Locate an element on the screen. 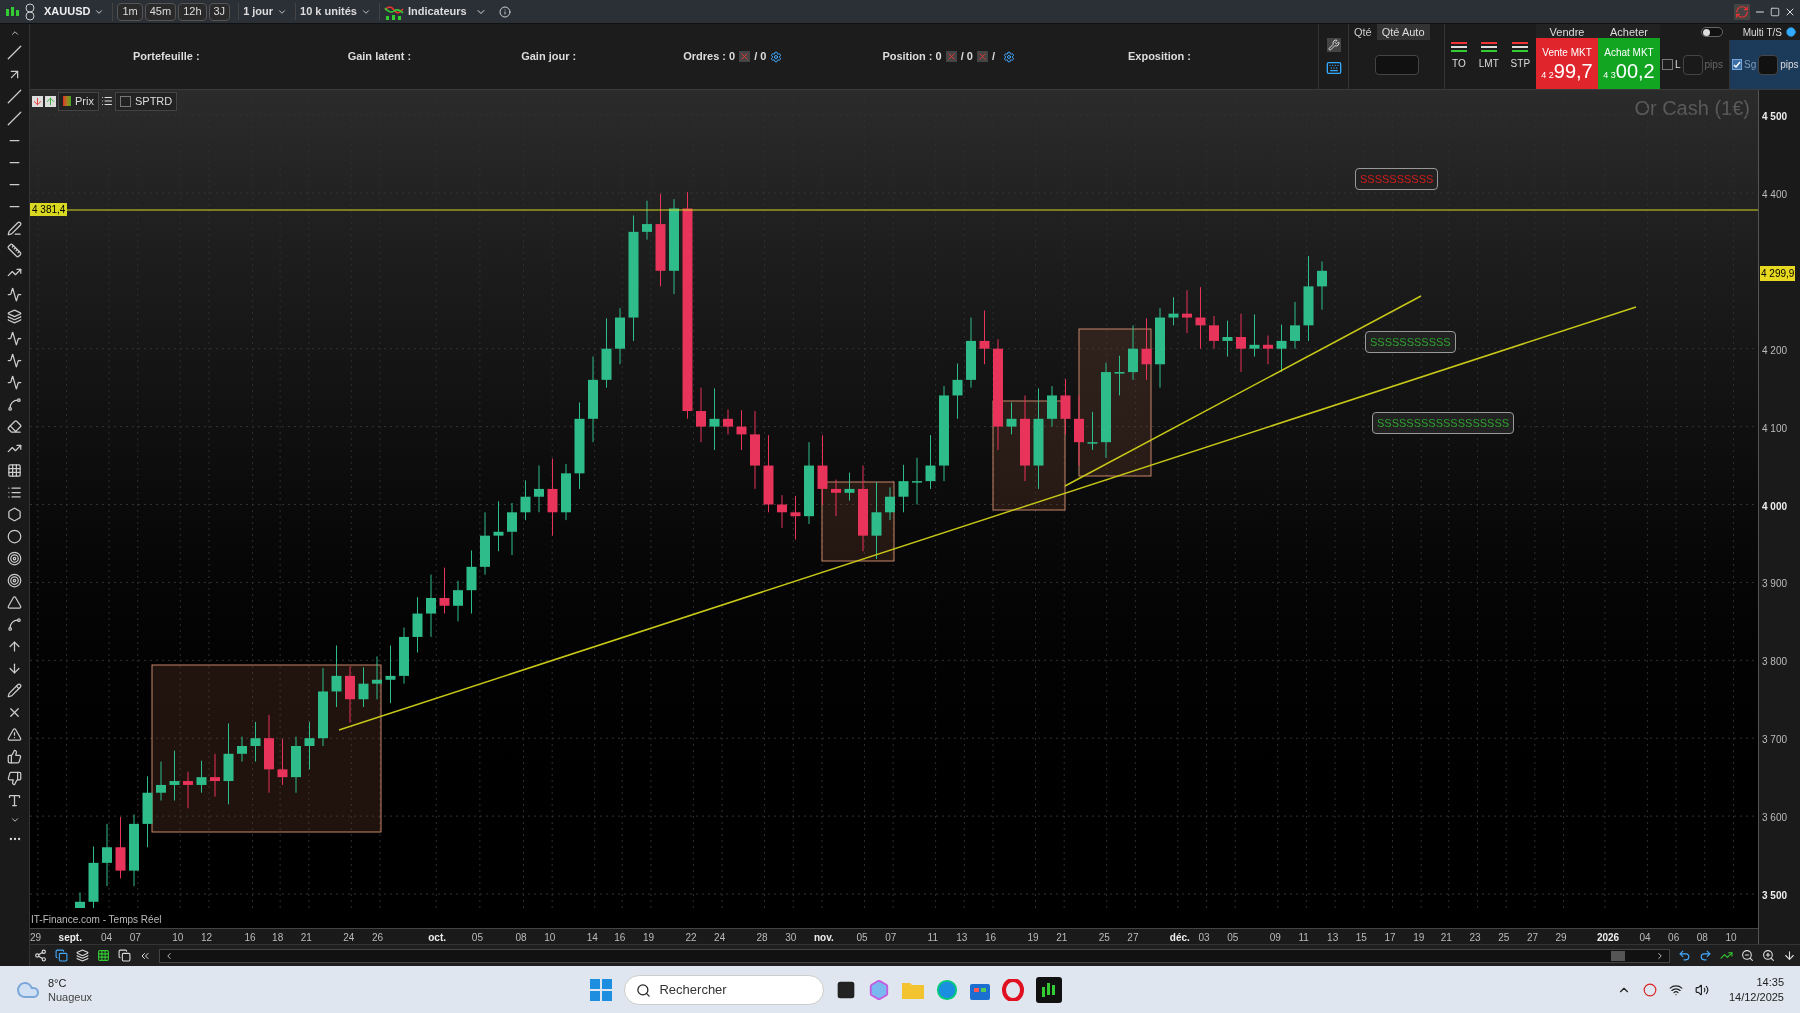 This screenshot has width=1800, height=1013. date-tick-label: sept. is located at coordinates (70, 938).